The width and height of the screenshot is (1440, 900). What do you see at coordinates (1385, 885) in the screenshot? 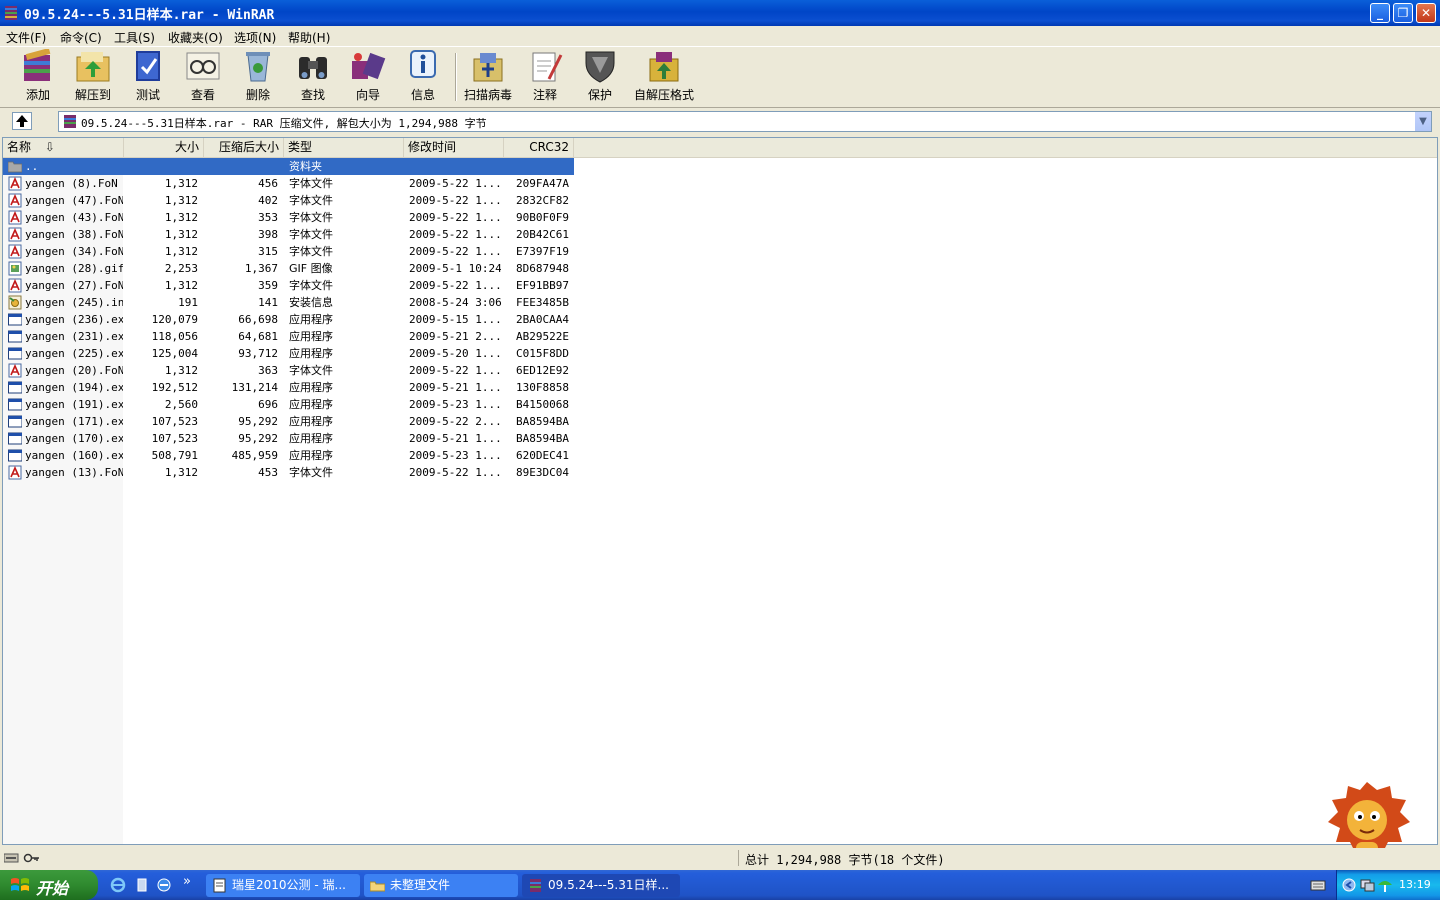
I see `antivirus-umbrella-icon` at bounding box center [1385, 885].